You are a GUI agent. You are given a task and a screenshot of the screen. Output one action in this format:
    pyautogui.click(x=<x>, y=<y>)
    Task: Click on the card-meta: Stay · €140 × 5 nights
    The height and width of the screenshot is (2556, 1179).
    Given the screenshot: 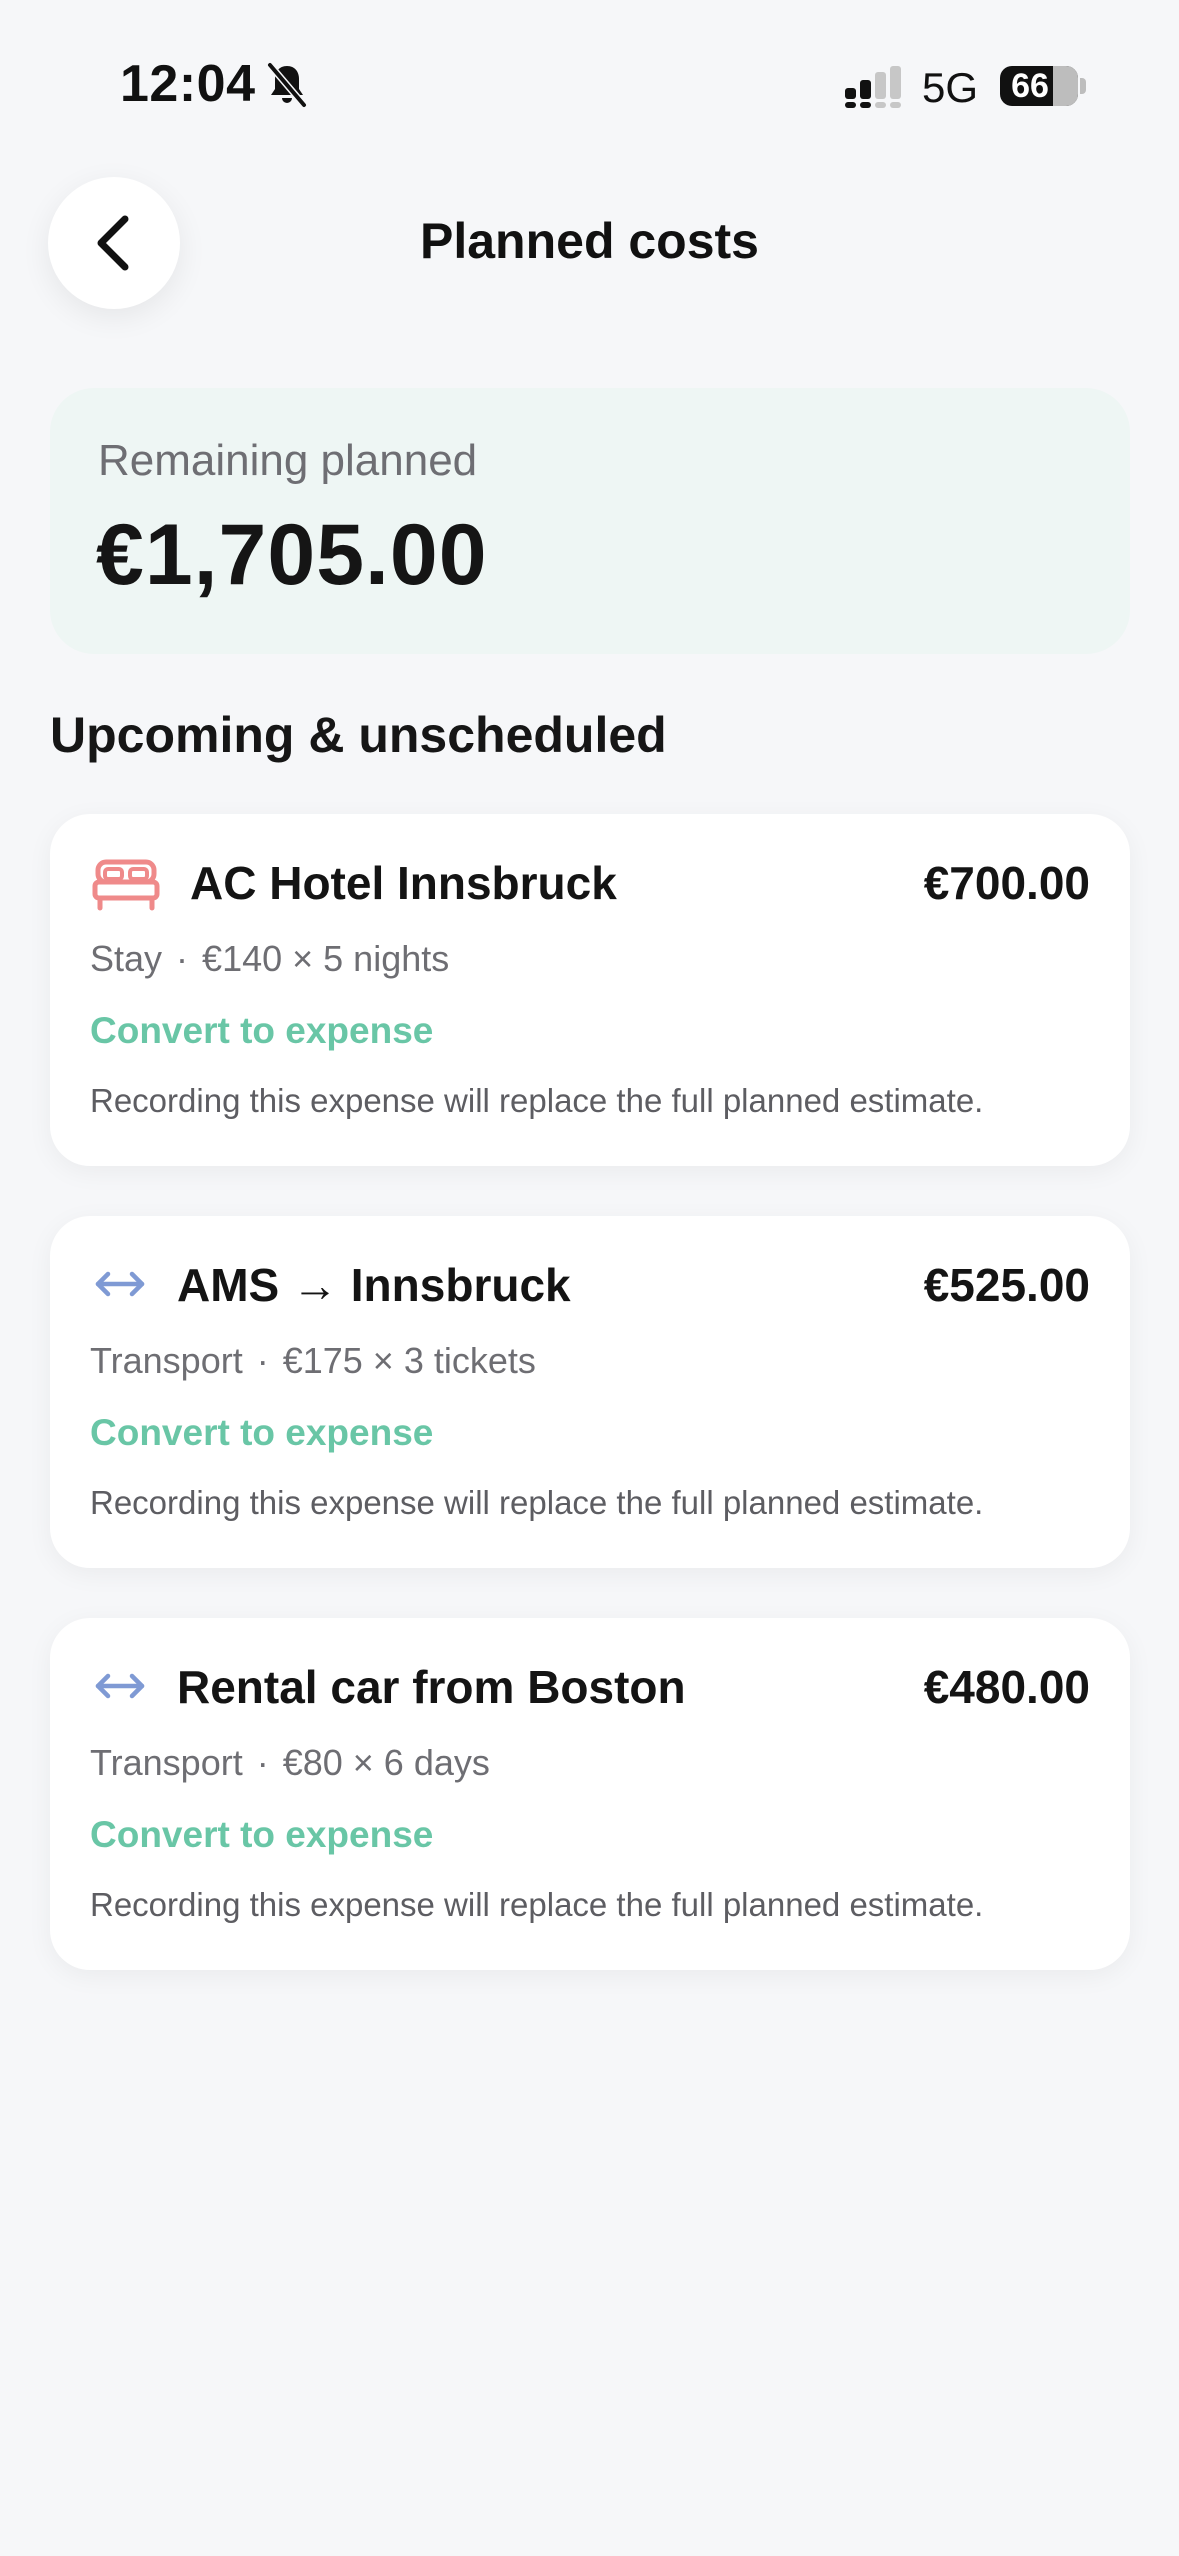 What is the action you would take?
    pyautogui.click(x=270, y=958)
    